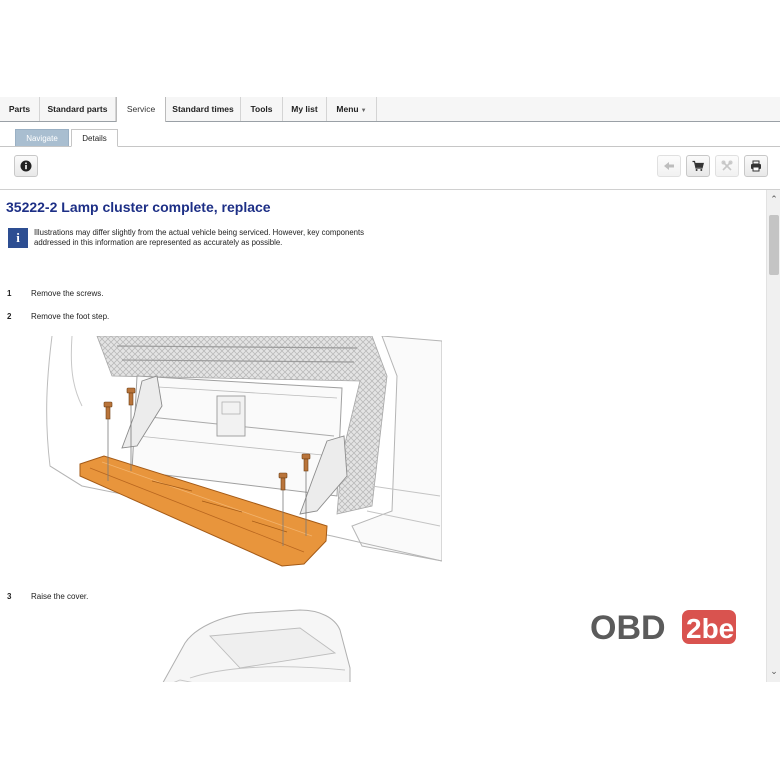 The image size is (780, 780). Describe the element at coordinates (203, 109) in the screenshot. I see `tab-standard-times: Standard times` at that location.